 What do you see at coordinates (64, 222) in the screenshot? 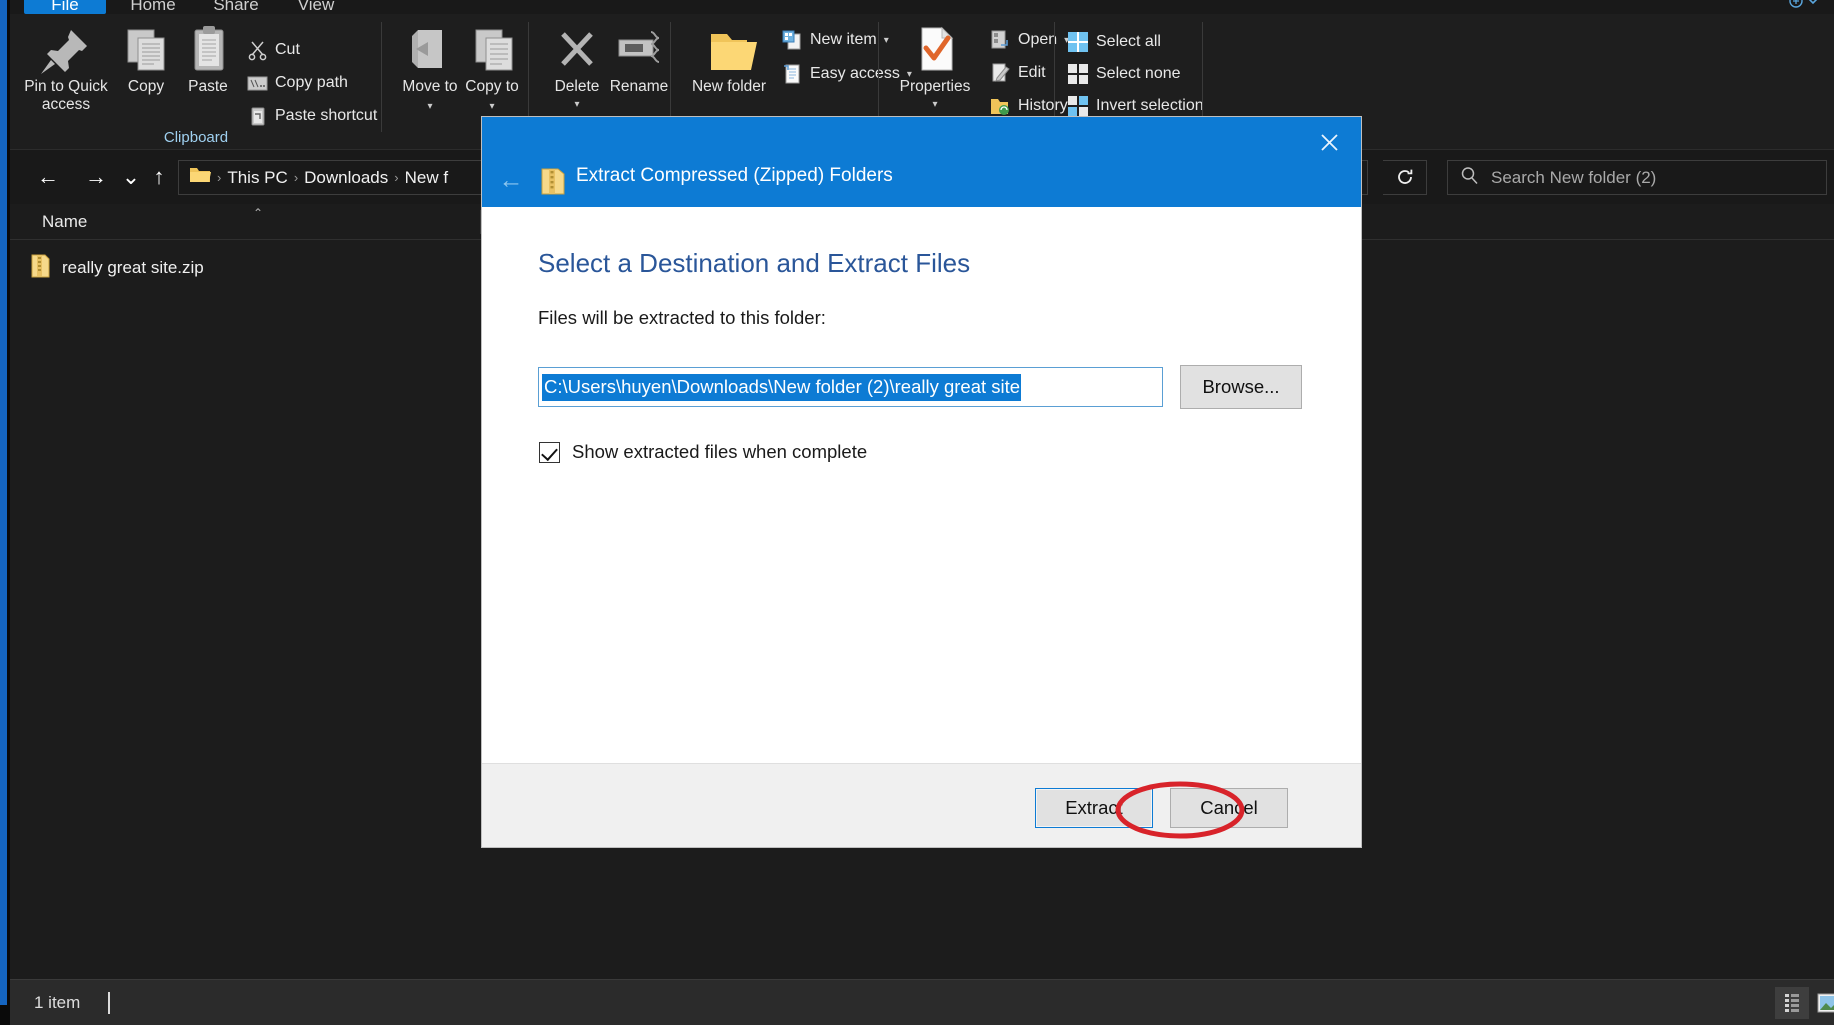
I see `column-header-name: Name` at bounding box center [64, 222].